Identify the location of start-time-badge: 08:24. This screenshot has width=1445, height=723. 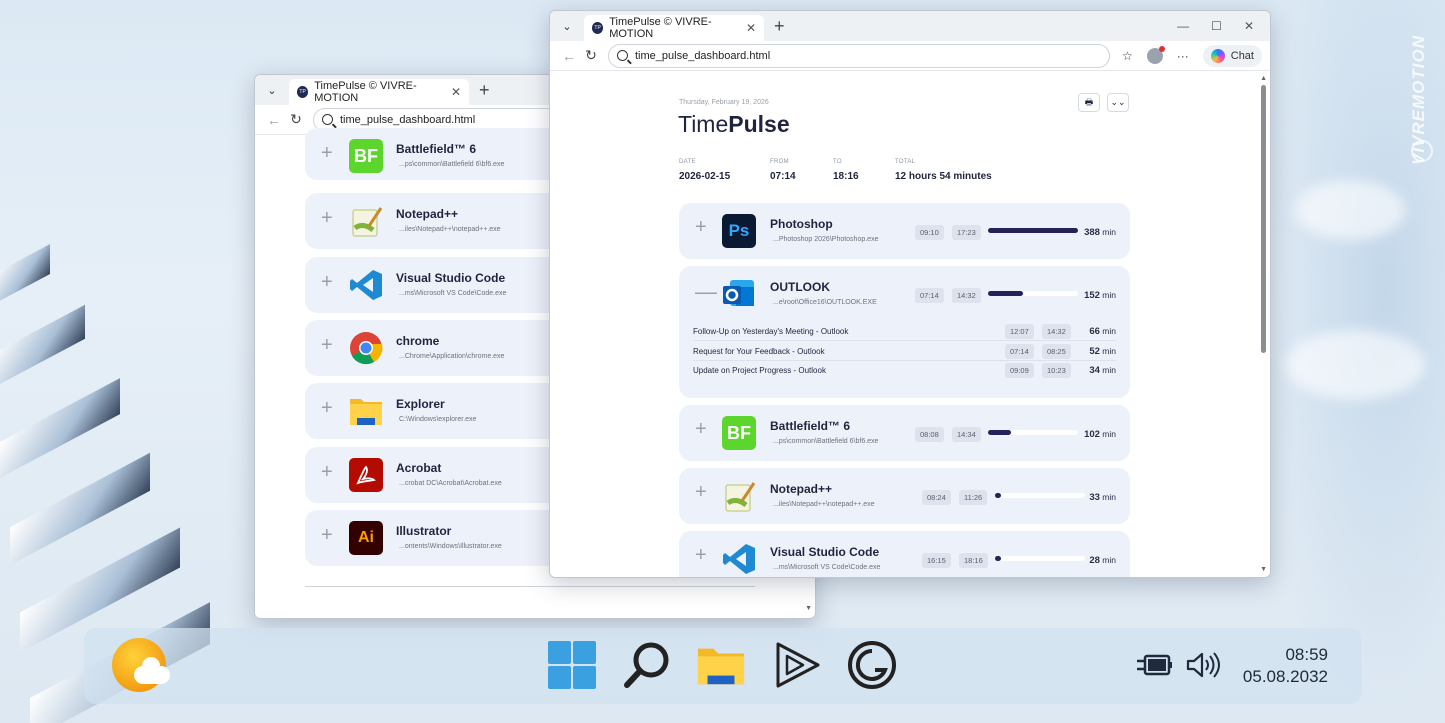
(936, 497).